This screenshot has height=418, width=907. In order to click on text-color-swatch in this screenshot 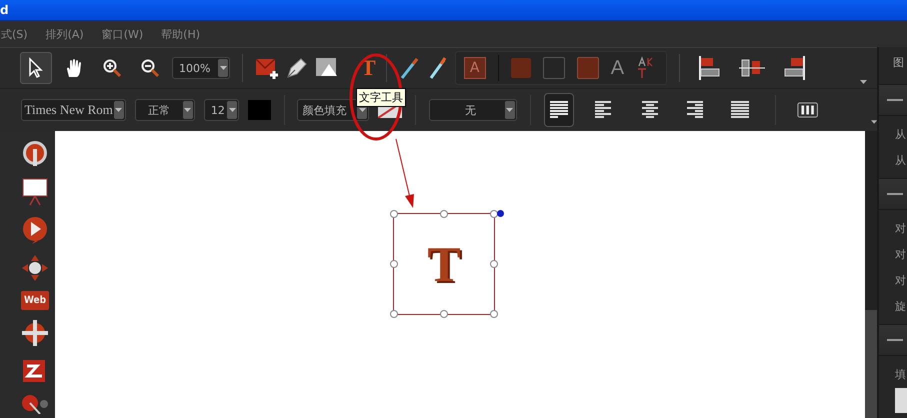, I will do `click(259, 110)`.